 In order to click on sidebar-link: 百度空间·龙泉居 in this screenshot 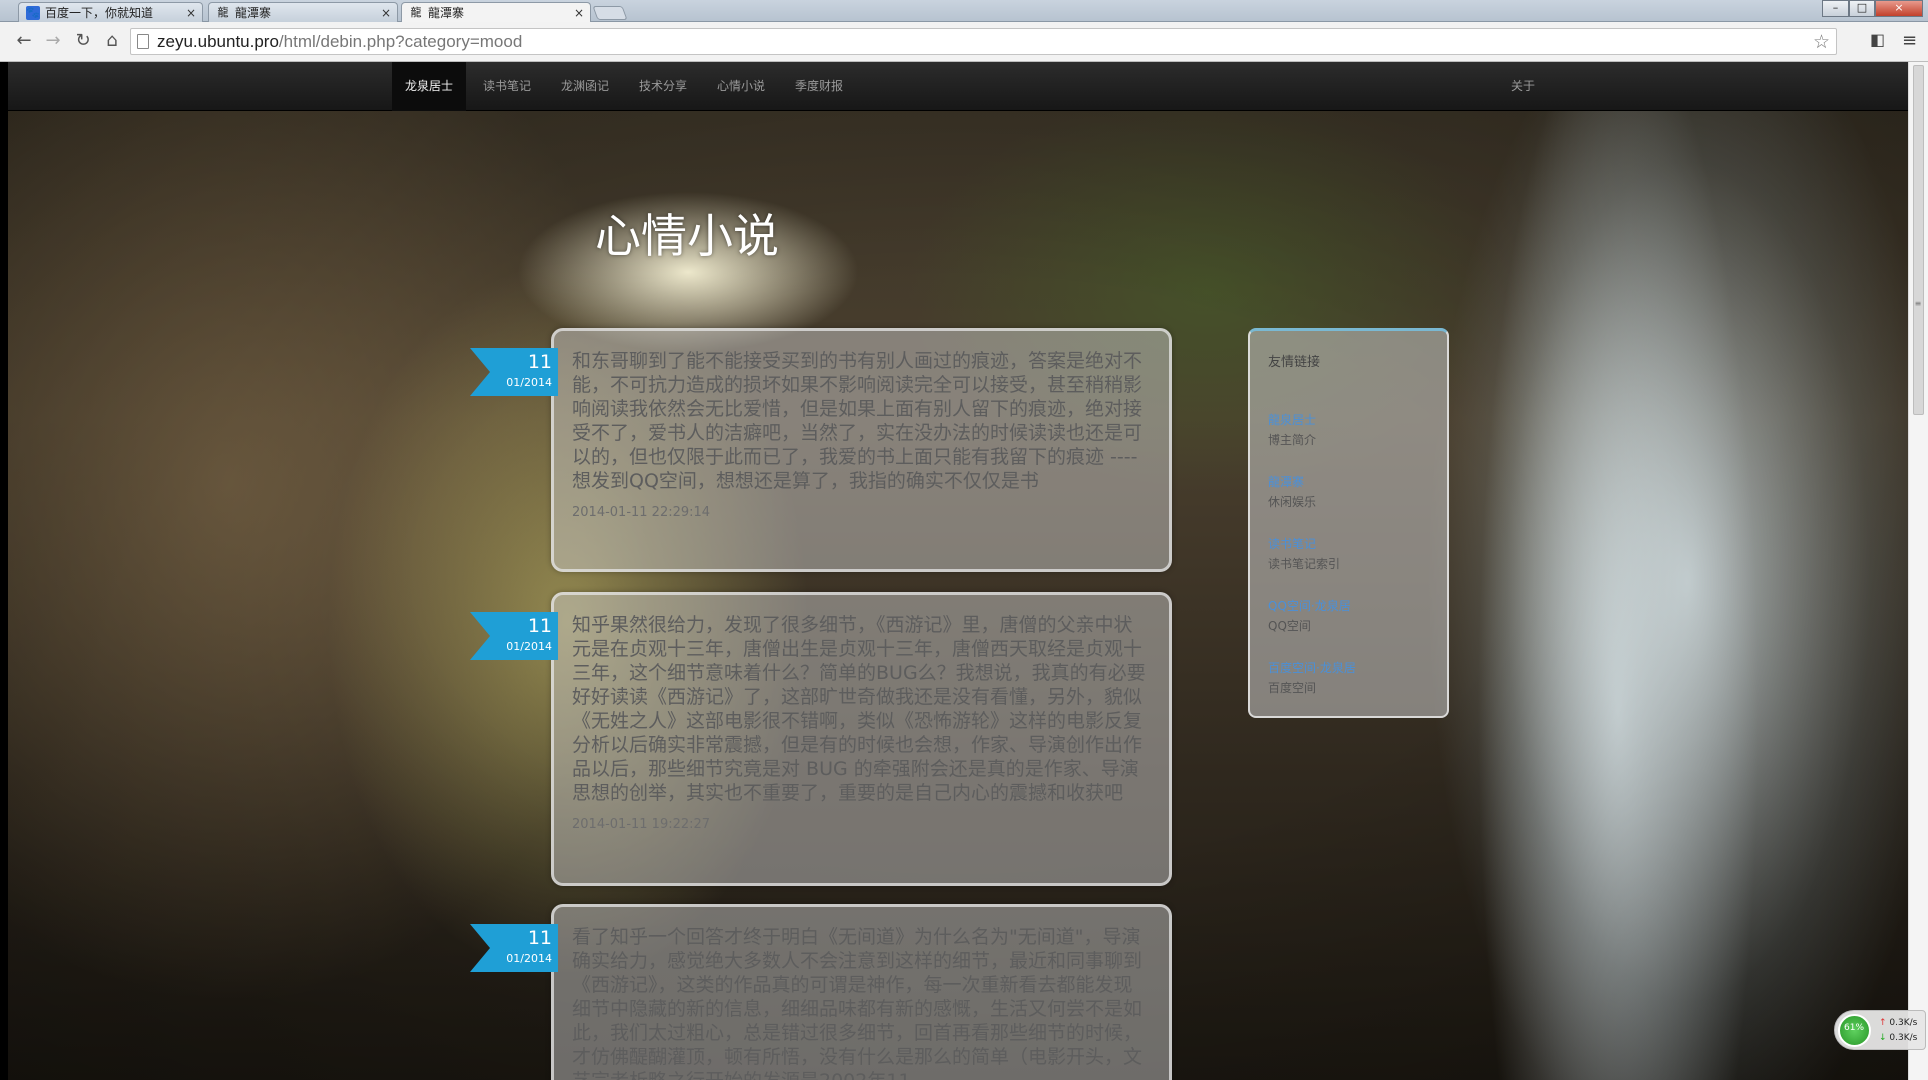, I will do `click(1312, 667)`.